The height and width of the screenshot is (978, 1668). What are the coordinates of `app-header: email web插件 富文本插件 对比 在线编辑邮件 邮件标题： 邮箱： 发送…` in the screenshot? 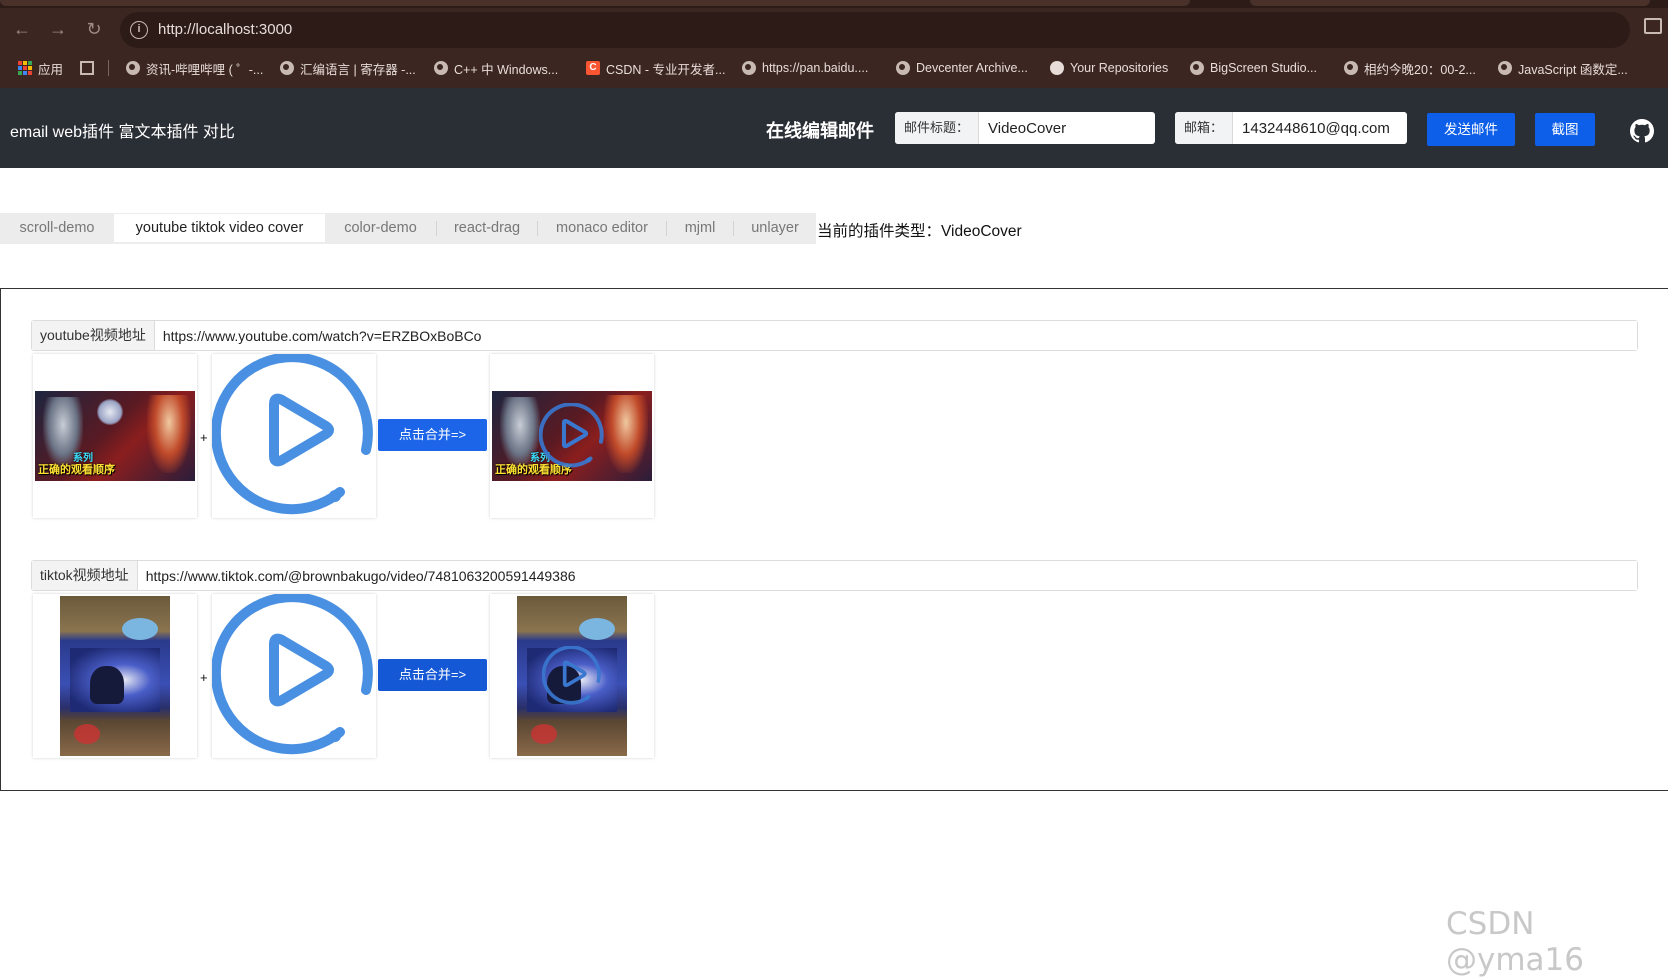 It's located at (834, 128).